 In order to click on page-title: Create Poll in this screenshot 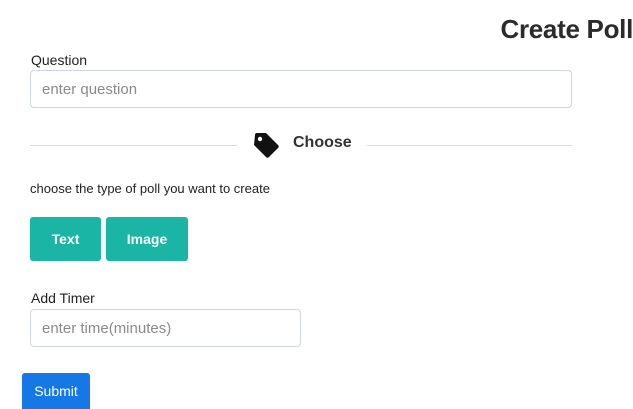, I will do `click(566, 29)`.